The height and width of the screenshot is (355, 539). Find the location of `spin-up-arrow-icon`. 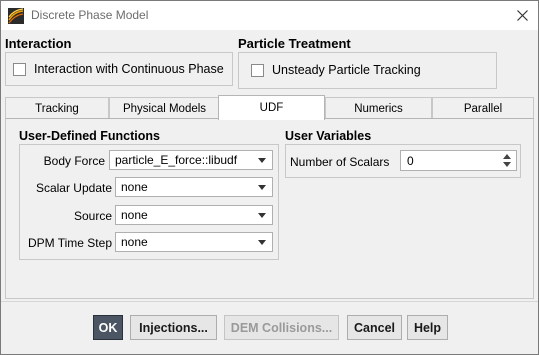

spin-up-arrow-icon is located at coordinates (507, 156).